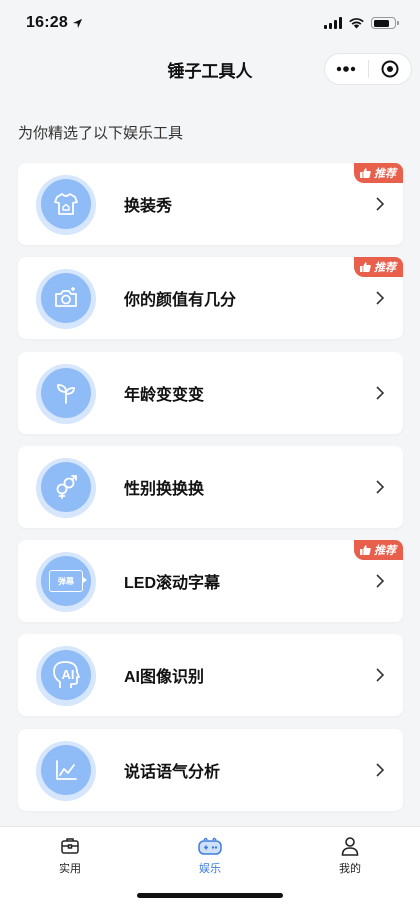 This screenshot has width=420, height=909. I want to click on target-circle-icon, so click(390, 69).